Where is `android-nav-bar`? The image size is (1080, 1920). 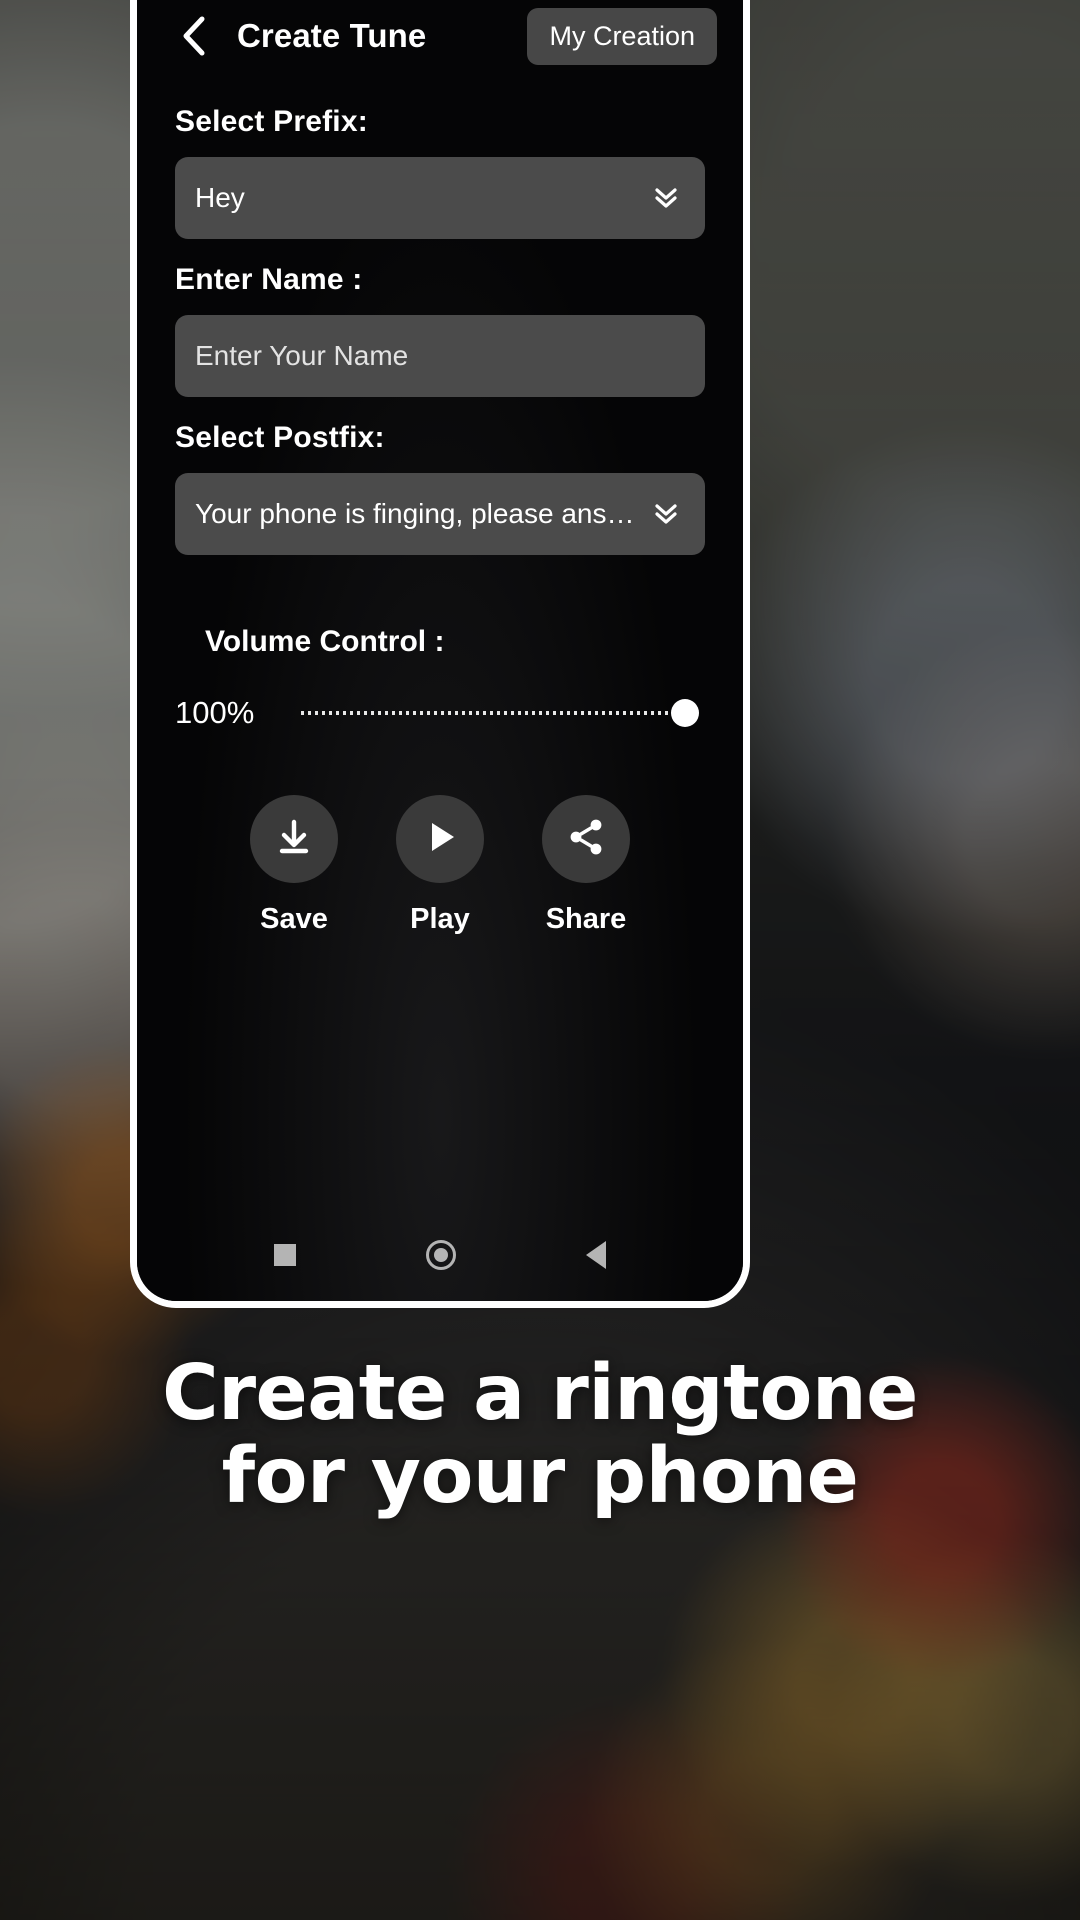 android-nav-bar is located at coordinates (440, 1255).